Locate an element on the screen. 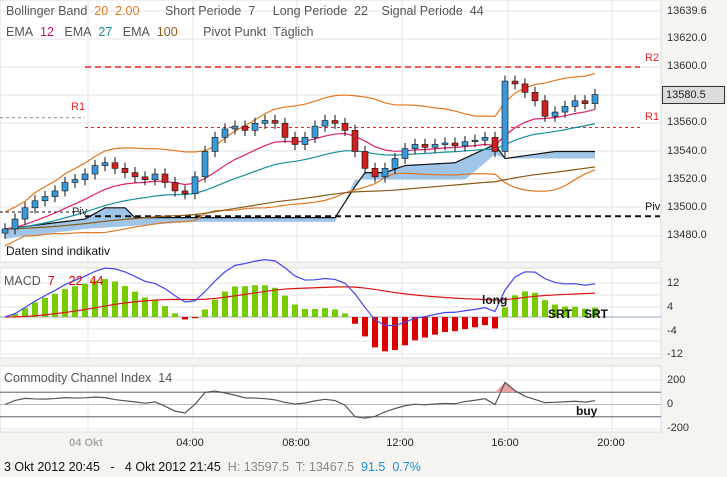 The image size is (727, 477). pivot-val: Täglich is located at coordinates (293, 32).